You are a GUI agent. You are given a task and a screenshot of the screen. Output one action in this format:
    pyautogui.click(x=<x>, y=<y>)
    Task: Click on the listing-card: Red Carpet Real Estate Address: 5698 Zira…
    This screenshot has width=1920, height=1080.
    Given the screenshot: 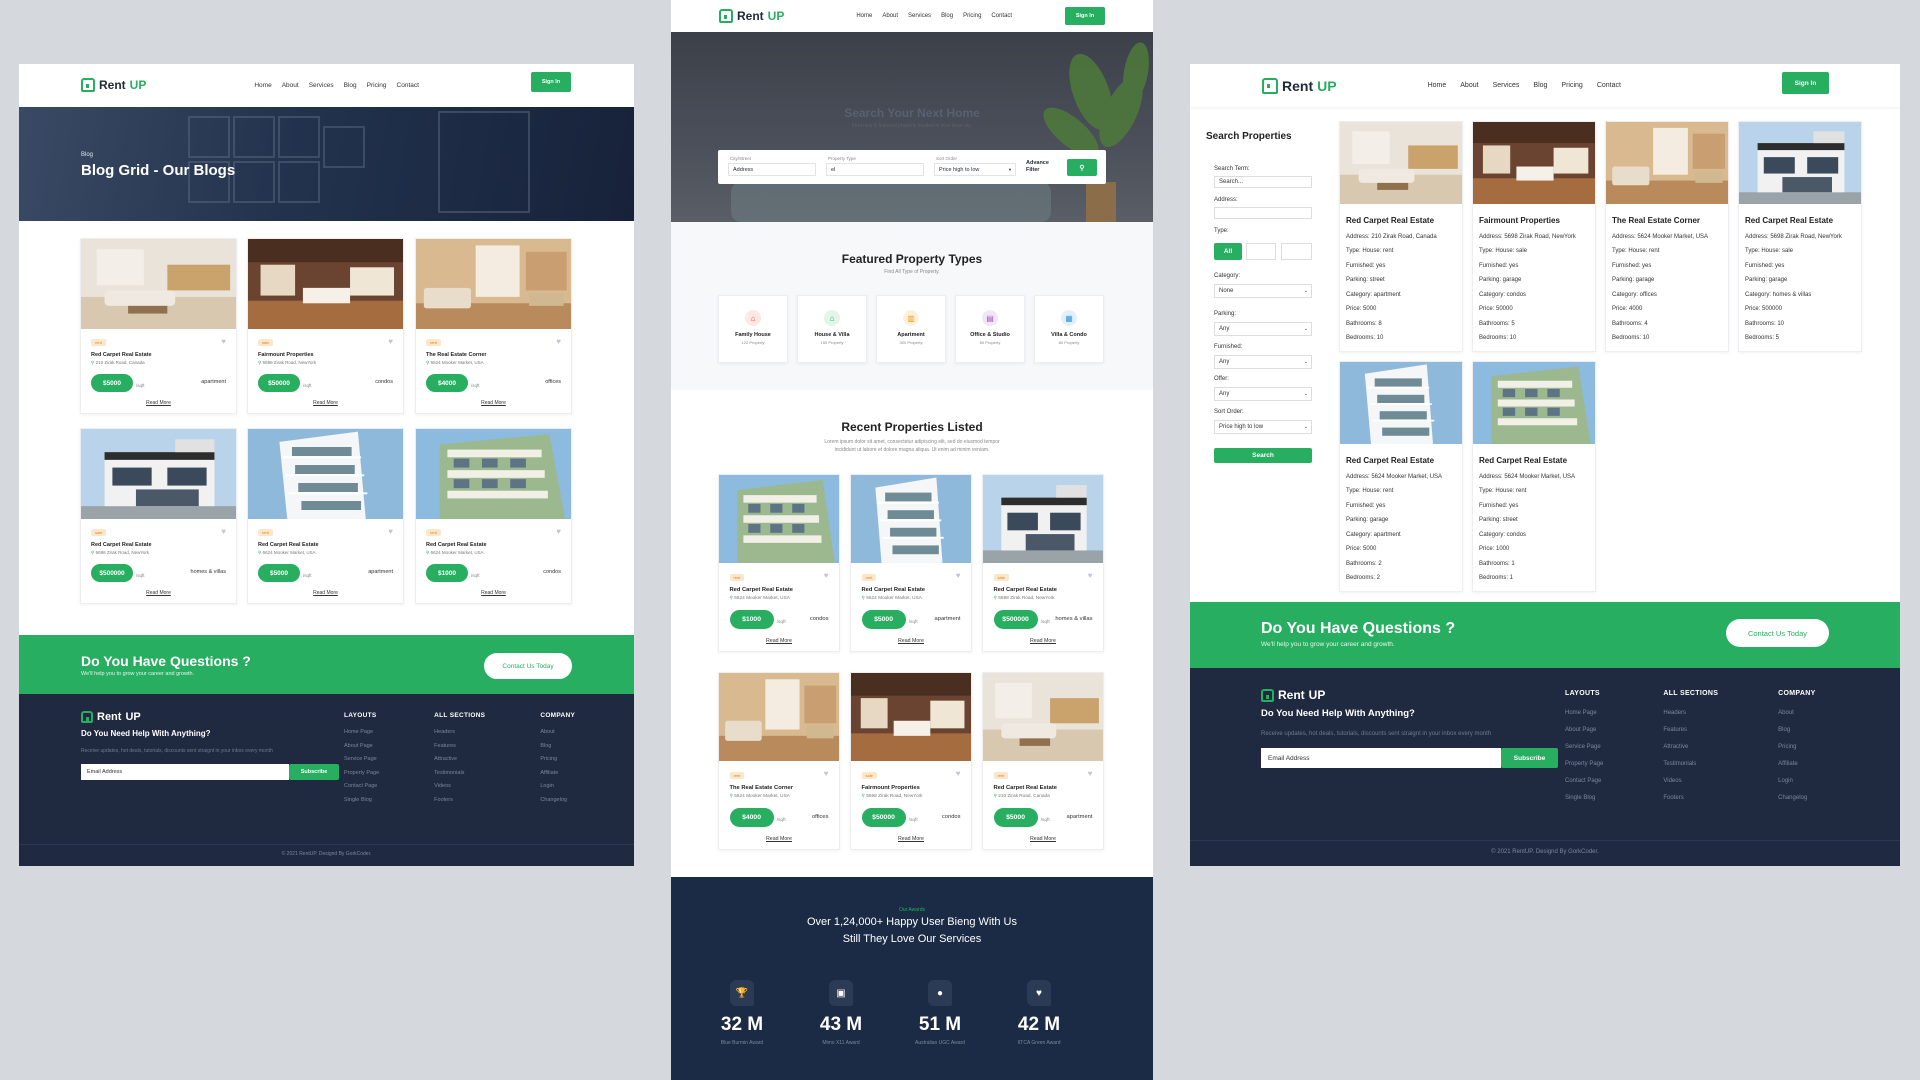 What is the action you would take?
    pyautogui.click(x=1800, y=236)
    